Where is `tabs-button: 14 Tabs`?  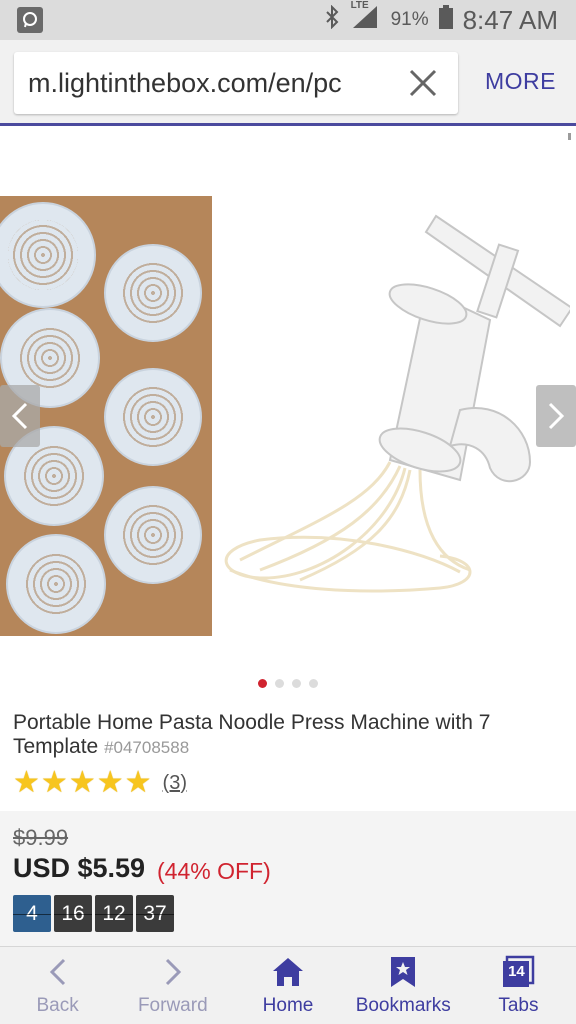
tabs-button: 14 Tabs is located at coordinates (518, 985).